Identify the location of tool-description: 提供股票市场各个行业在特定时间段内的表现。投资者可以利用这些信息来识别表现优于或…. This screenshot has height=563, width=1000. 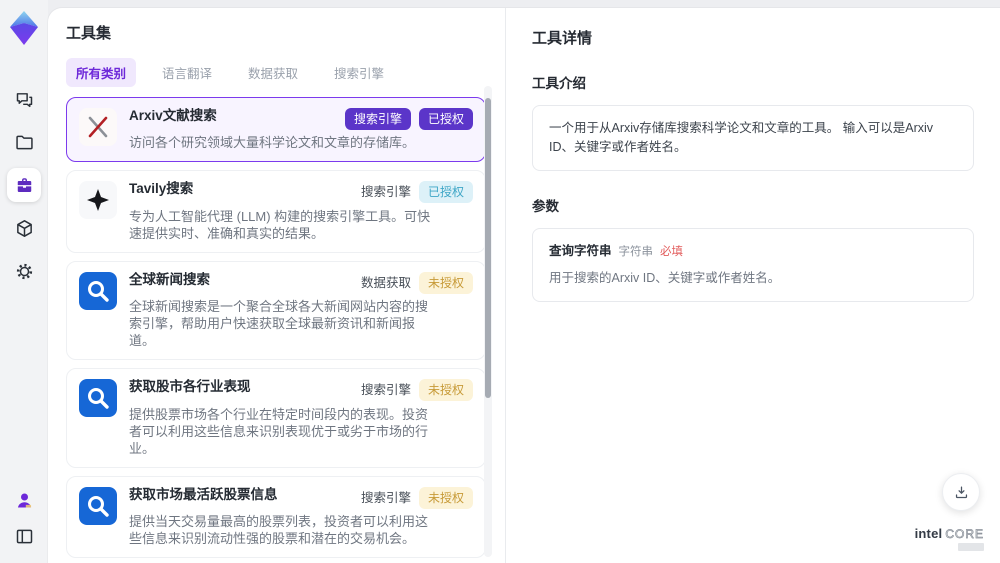
(279, 431).